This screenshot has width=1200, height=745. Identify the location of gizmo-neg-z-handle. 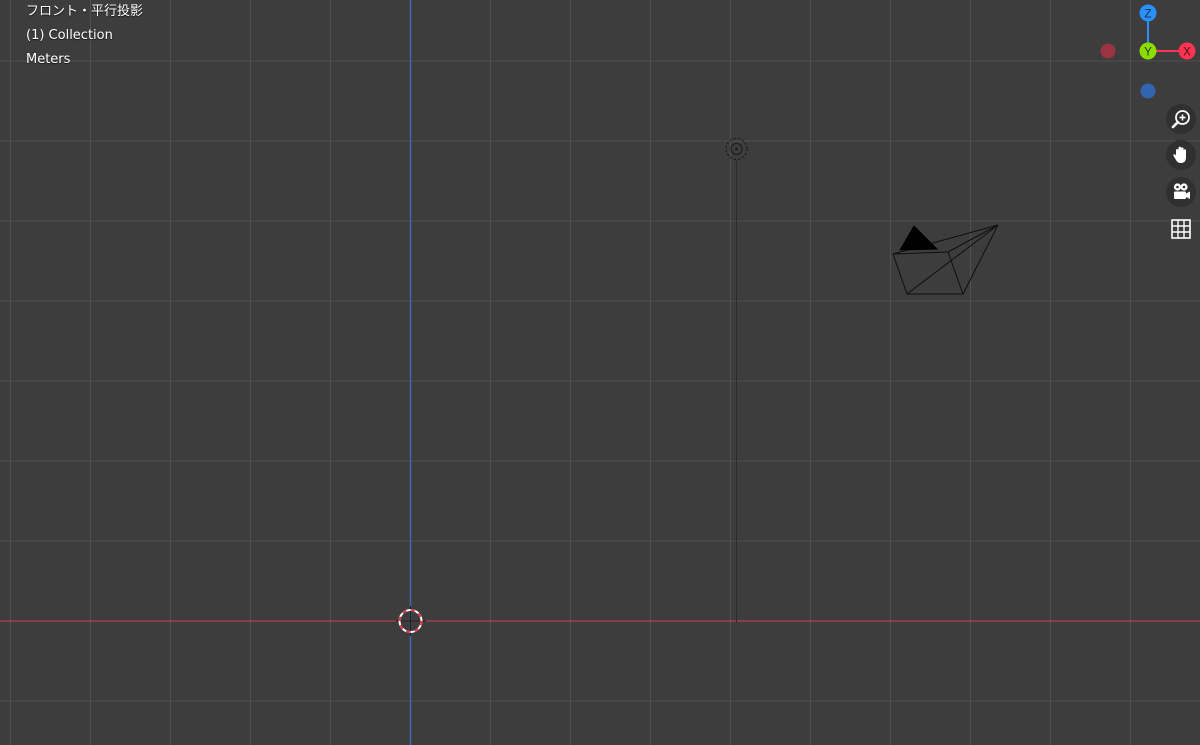
(1148, 91).